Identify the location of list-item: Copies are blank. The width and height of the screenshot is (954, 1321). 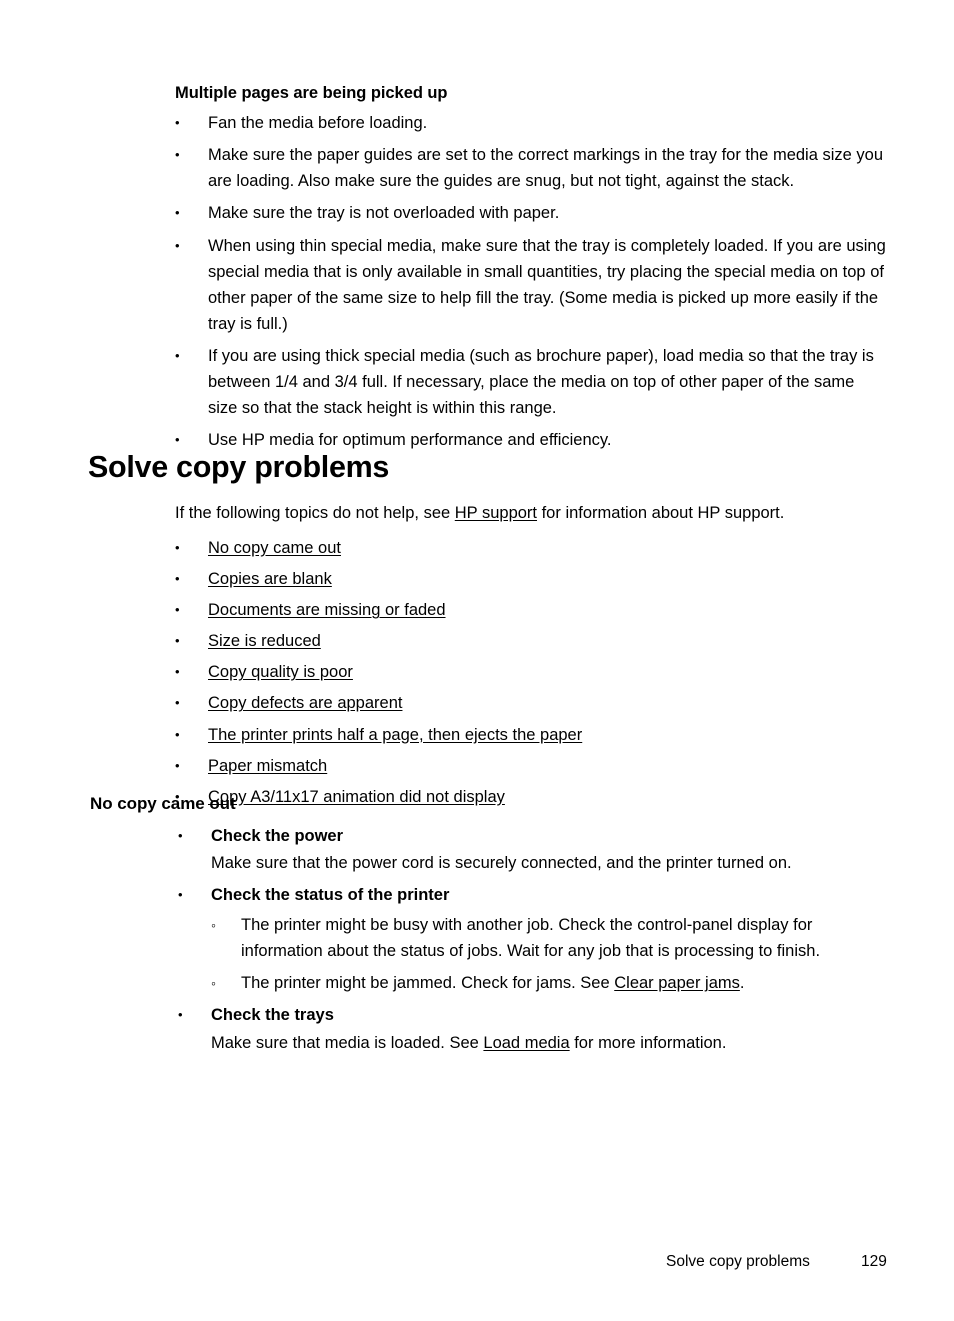
(531, 579).